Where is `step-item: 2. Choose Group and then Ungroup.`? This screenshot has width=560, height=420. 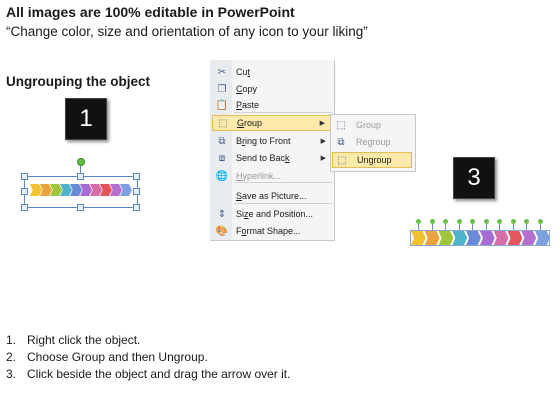 step-item: 2. Choose Group and then Ungroup. is located at coordinates (148, 357).